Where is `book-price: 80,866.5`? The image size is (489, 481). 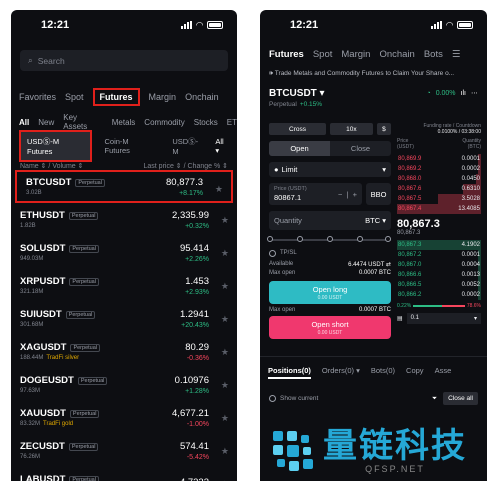 book-price: 80,866.5 is located at coordinates (410, 285).